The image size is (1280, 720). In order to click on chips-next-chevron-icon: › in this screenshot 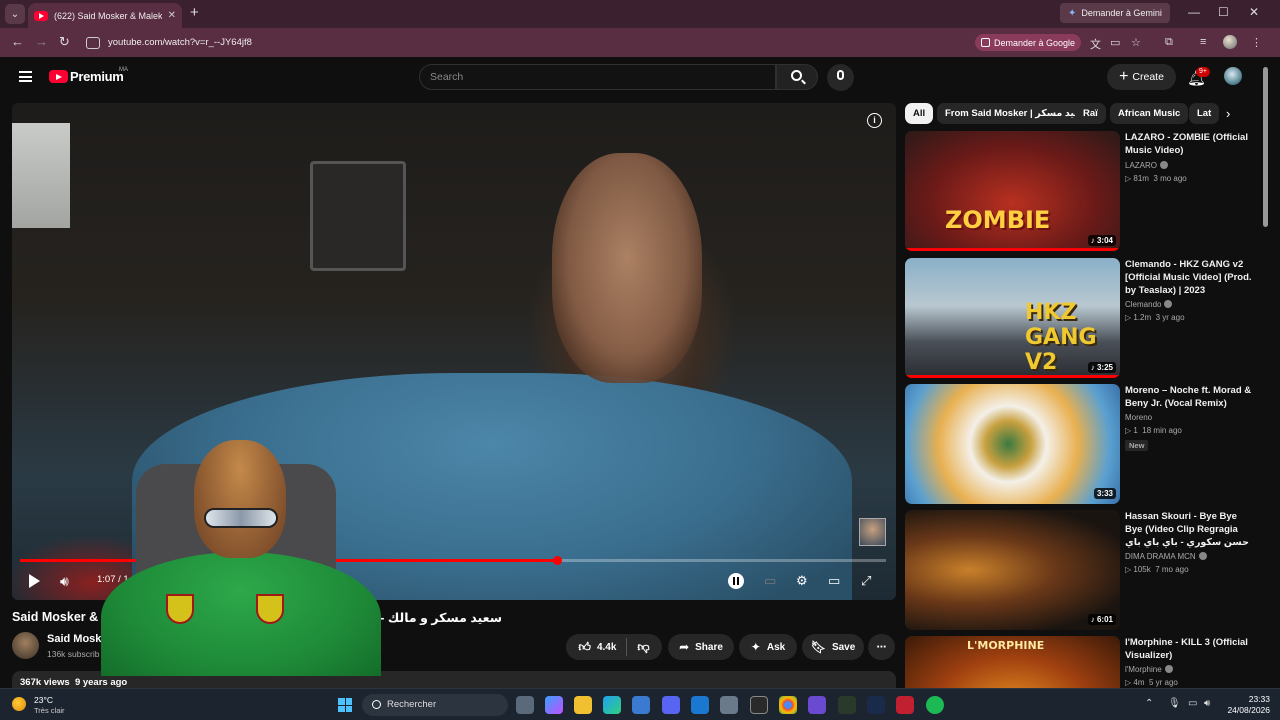, I will do `click(1228, 113)`.